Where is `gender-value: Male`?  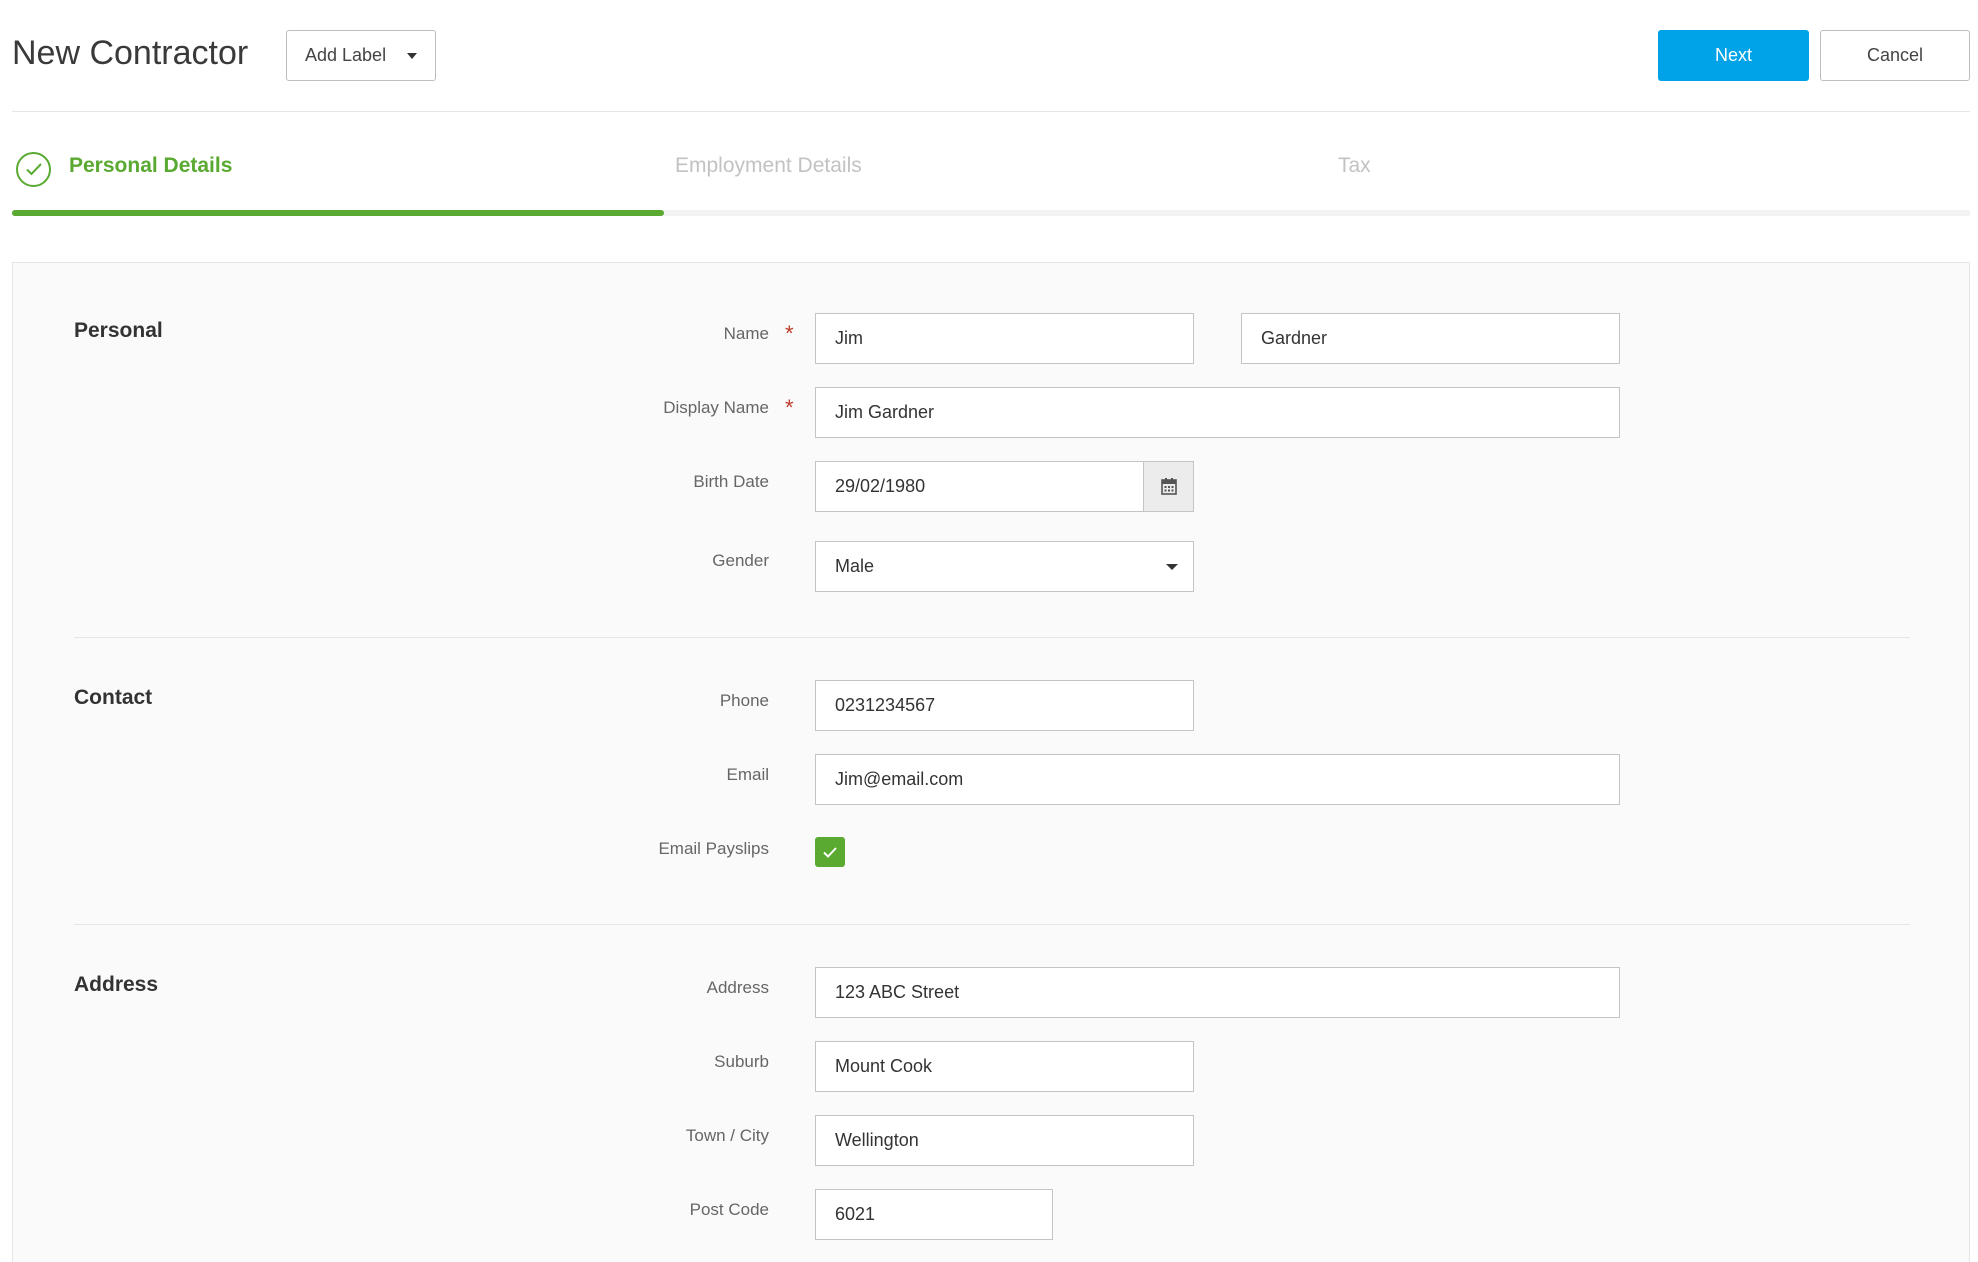 gender-value: Male is located at coordinates (855, 566).